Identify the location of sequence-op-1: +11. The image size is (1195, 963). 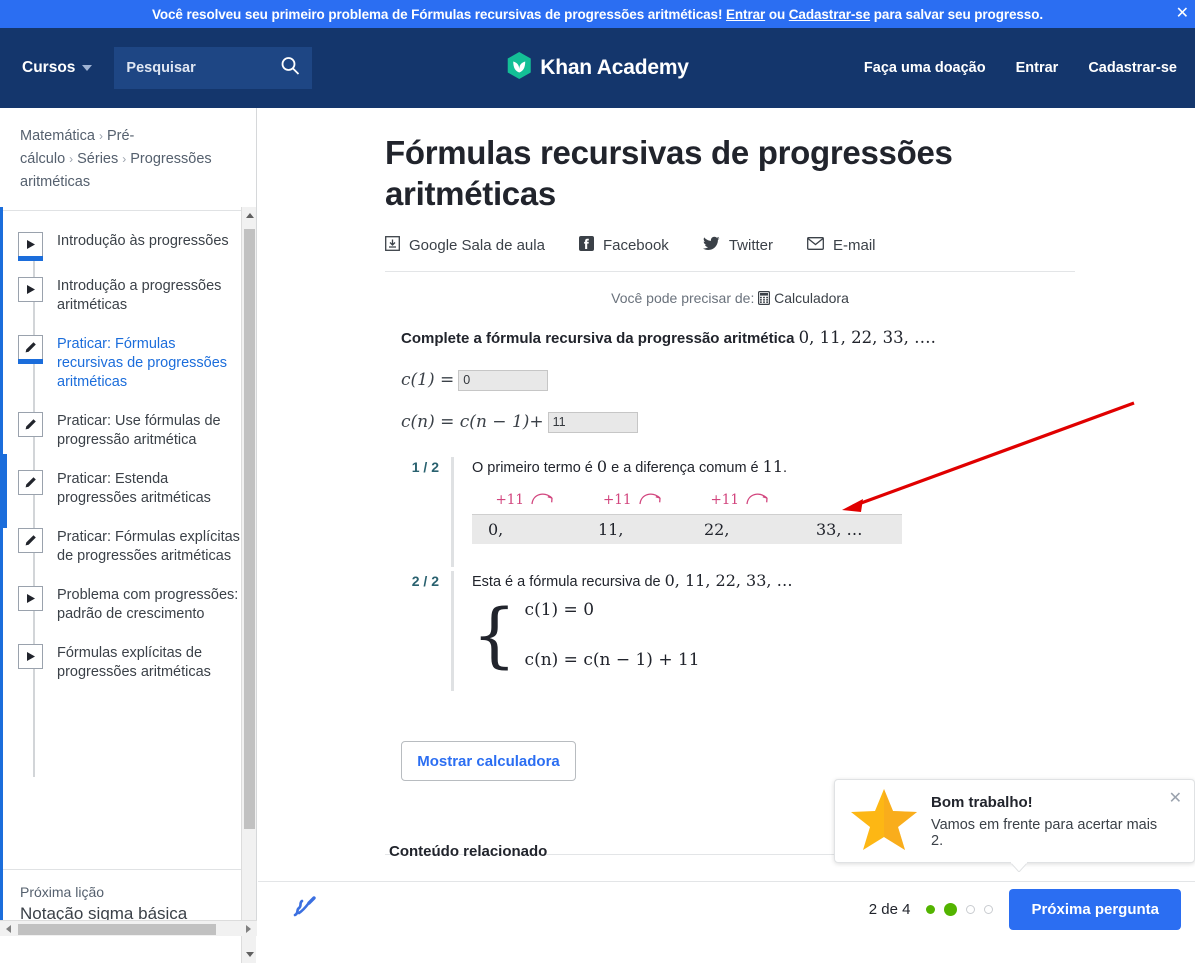
(634, 500).